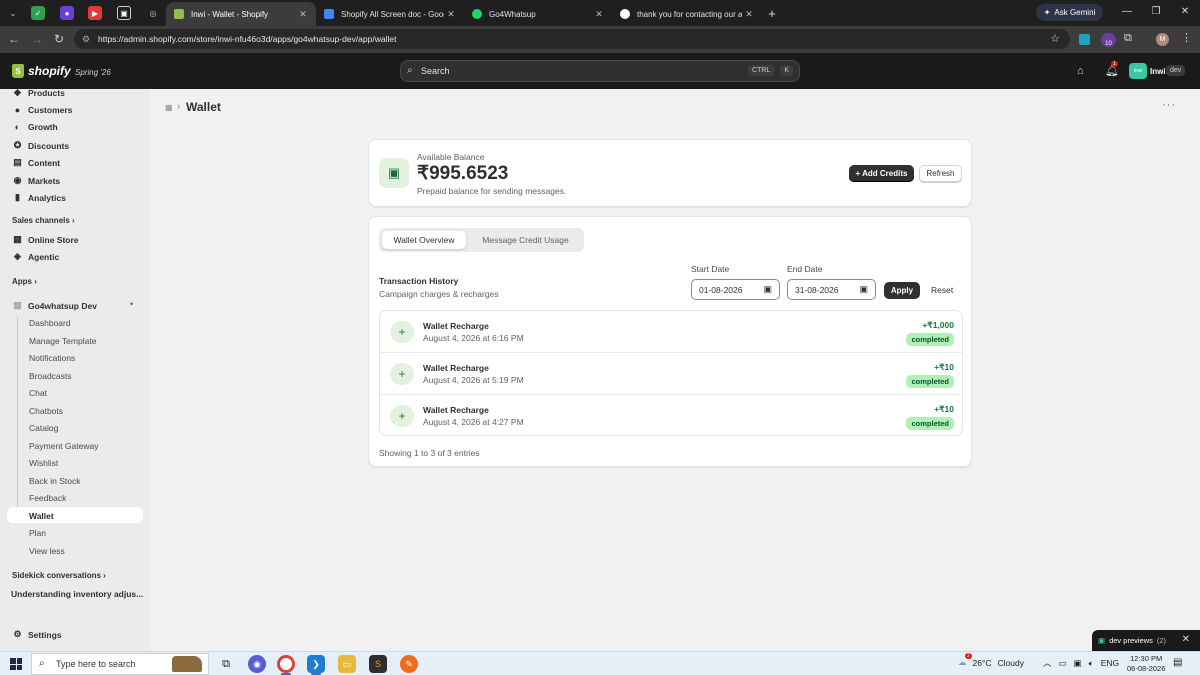  Describe the element at coordinates (50, 376) in the screenshot. I see `sidebar-item-broadcasts: Broadcasts` at that location.